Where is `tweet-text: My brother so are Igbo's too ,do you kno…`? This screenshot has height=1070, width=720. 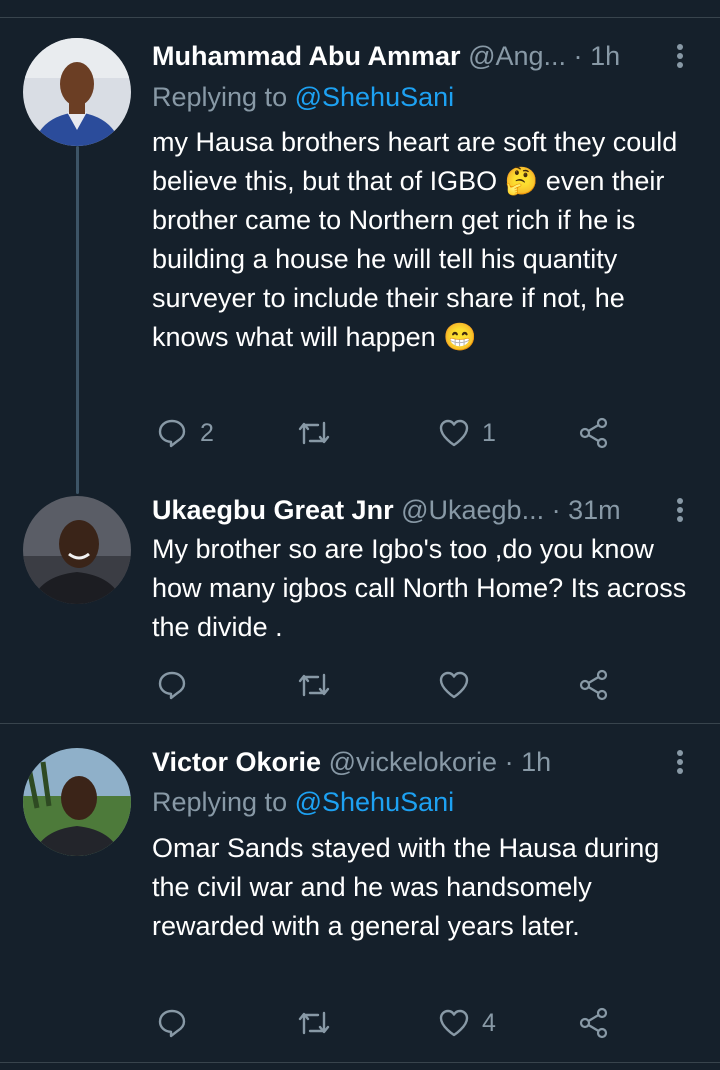
tweet-text: My brother so are Igbo's too ,do you kno… is located at coordinates (419, 588).